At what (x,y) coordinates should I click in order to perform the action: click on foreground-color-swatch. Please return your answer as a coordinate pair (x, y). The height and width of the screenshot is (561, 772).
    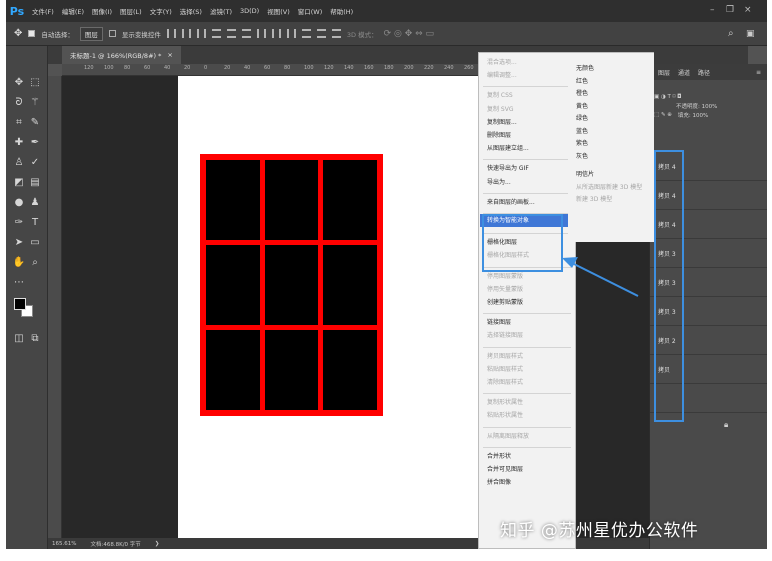
    Looking at the image, I should click on (20, 304).